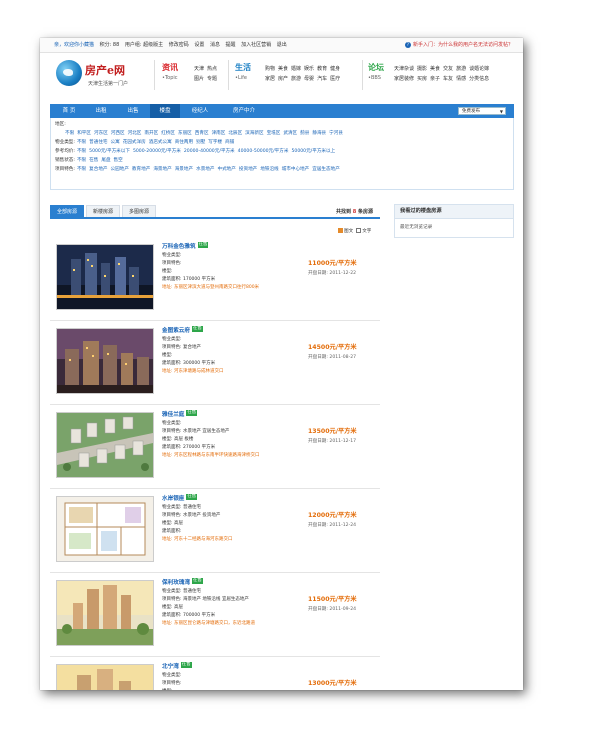  What do you see at coordinates (120, 169) in the screenshot?
I see `filter-option: 公园地产` at bounding box center [120, 169].